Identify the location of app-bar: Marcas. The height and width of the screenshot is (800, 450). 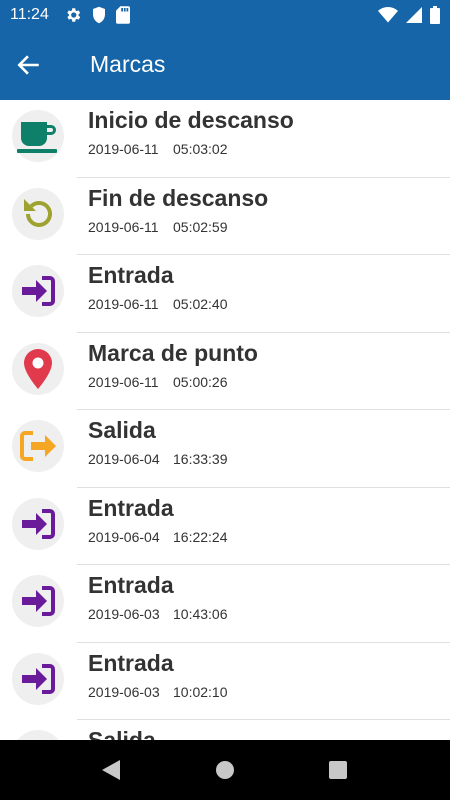
(225, 65).